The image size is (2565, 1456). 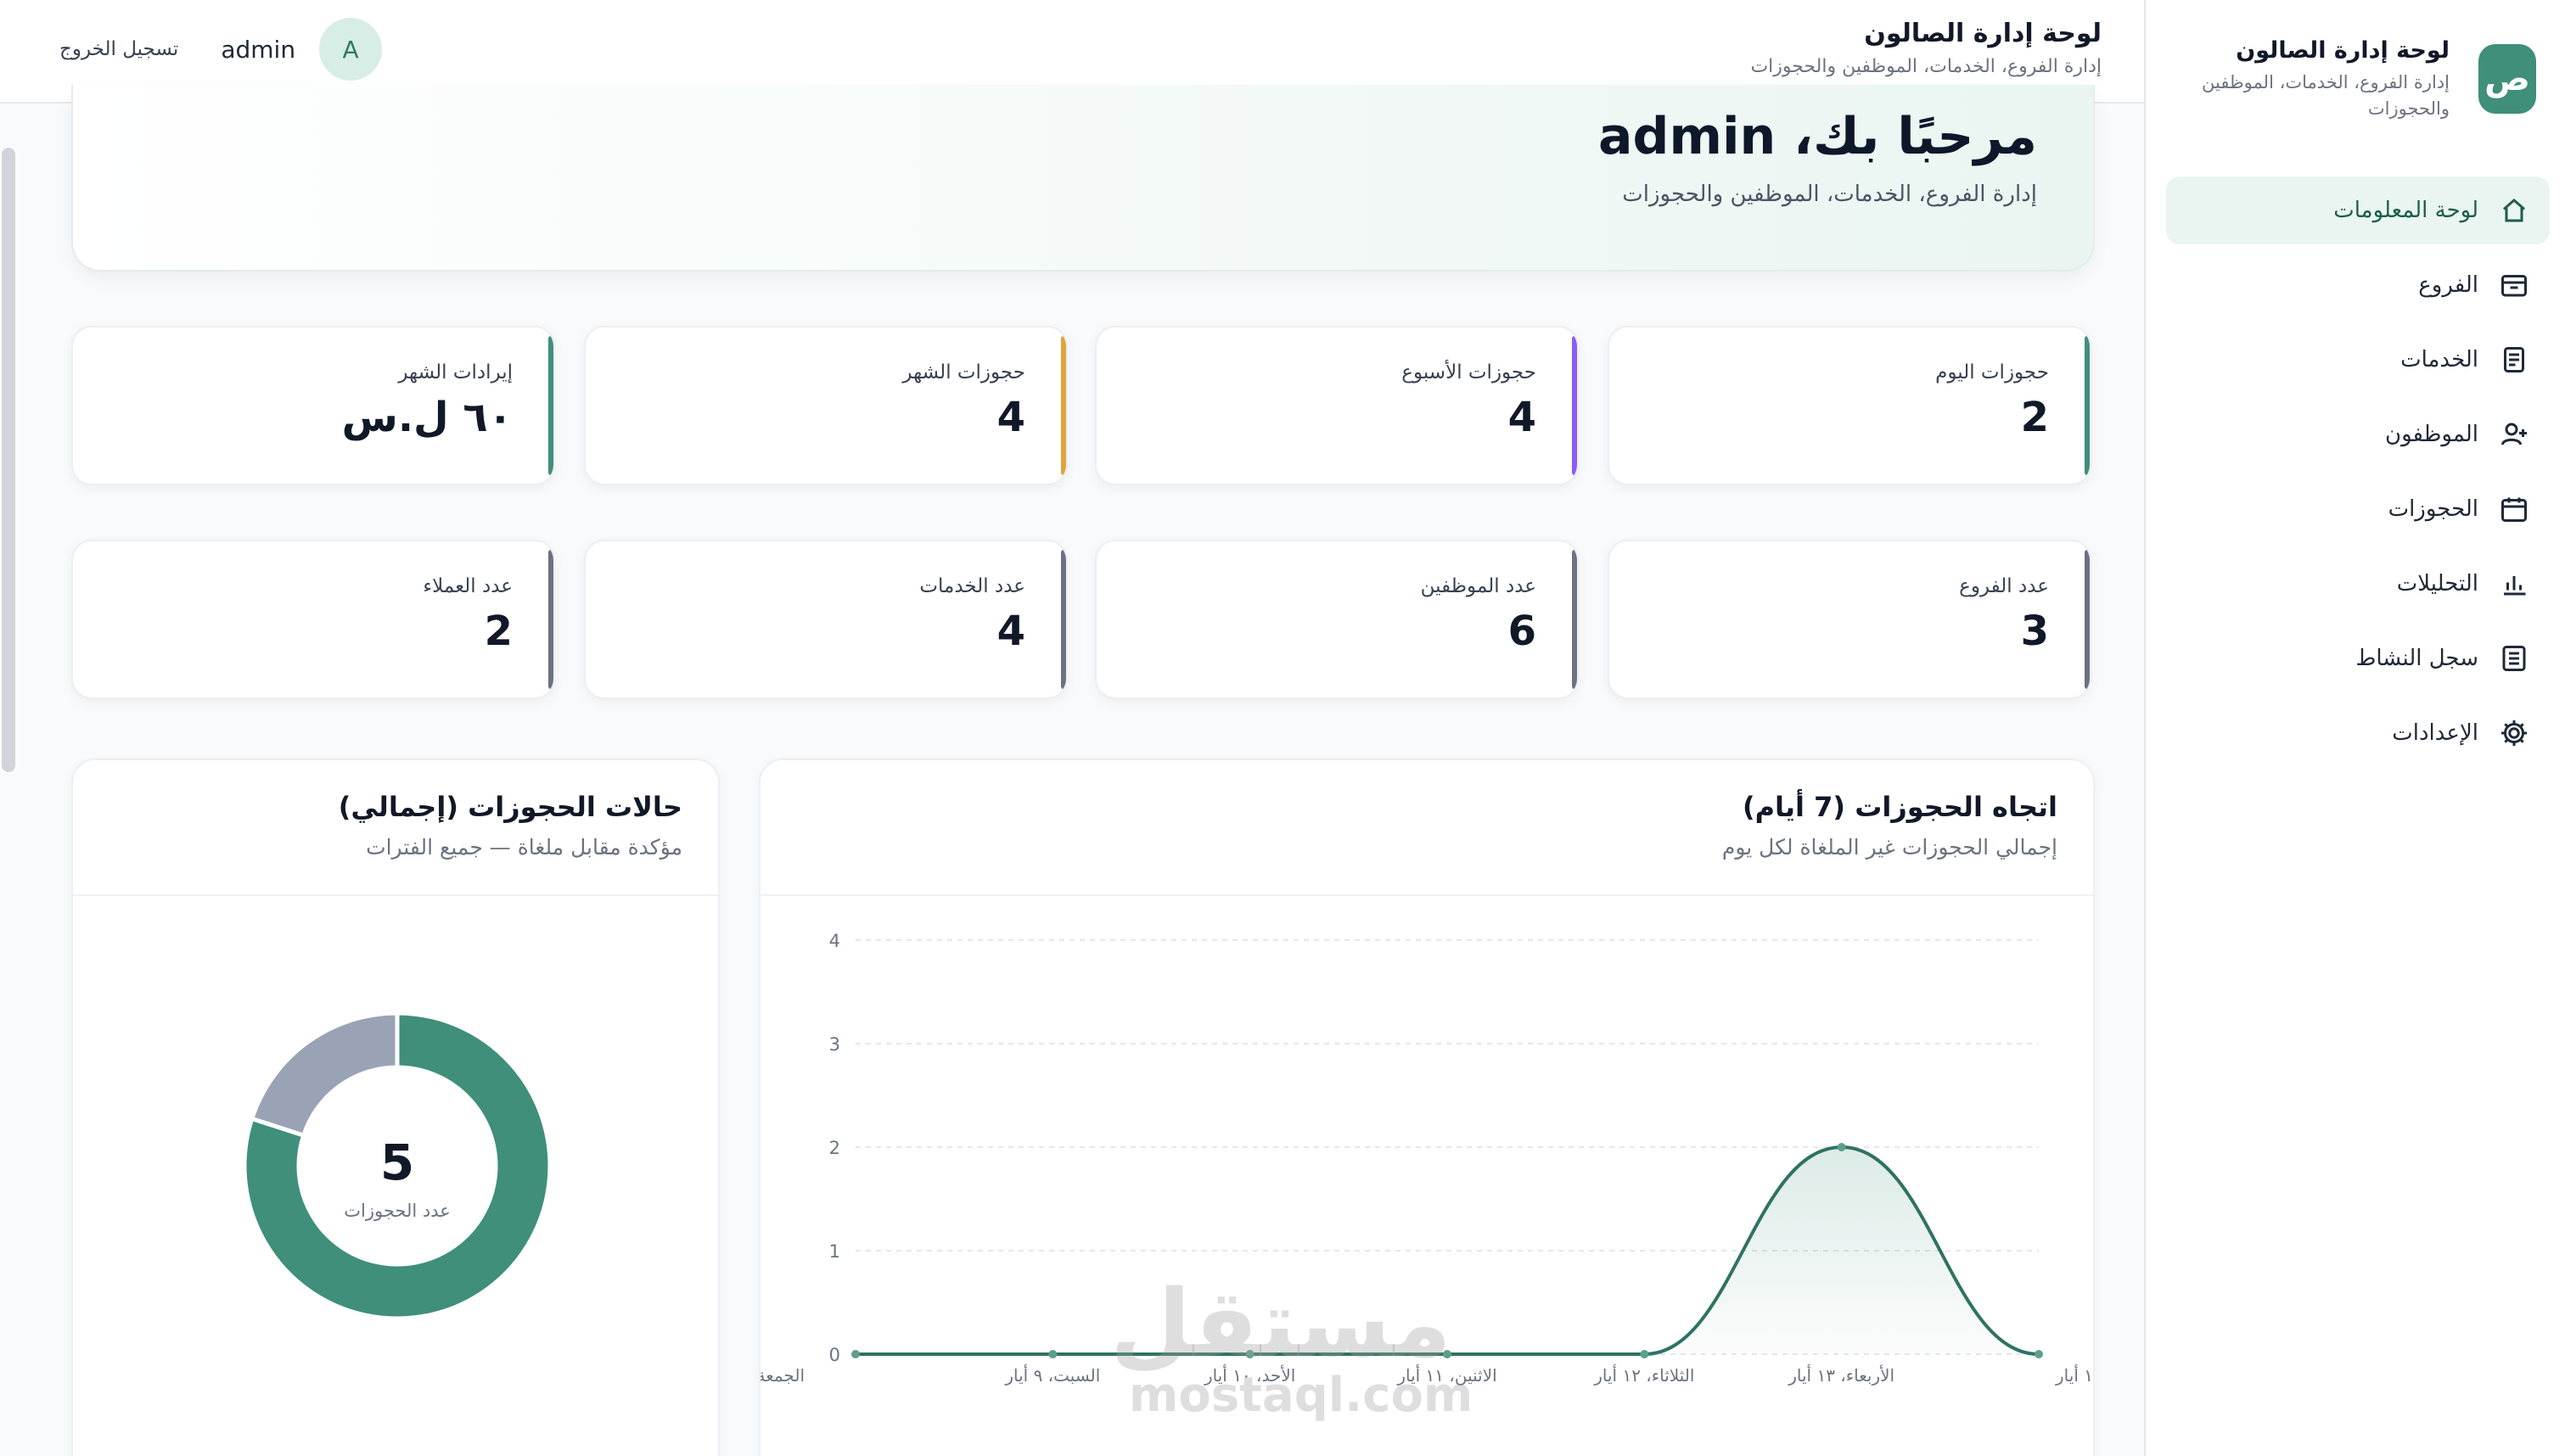 I want to click on x-tick-label: الأحد، ١٠ أيار, so click(x=1249, y=1375).